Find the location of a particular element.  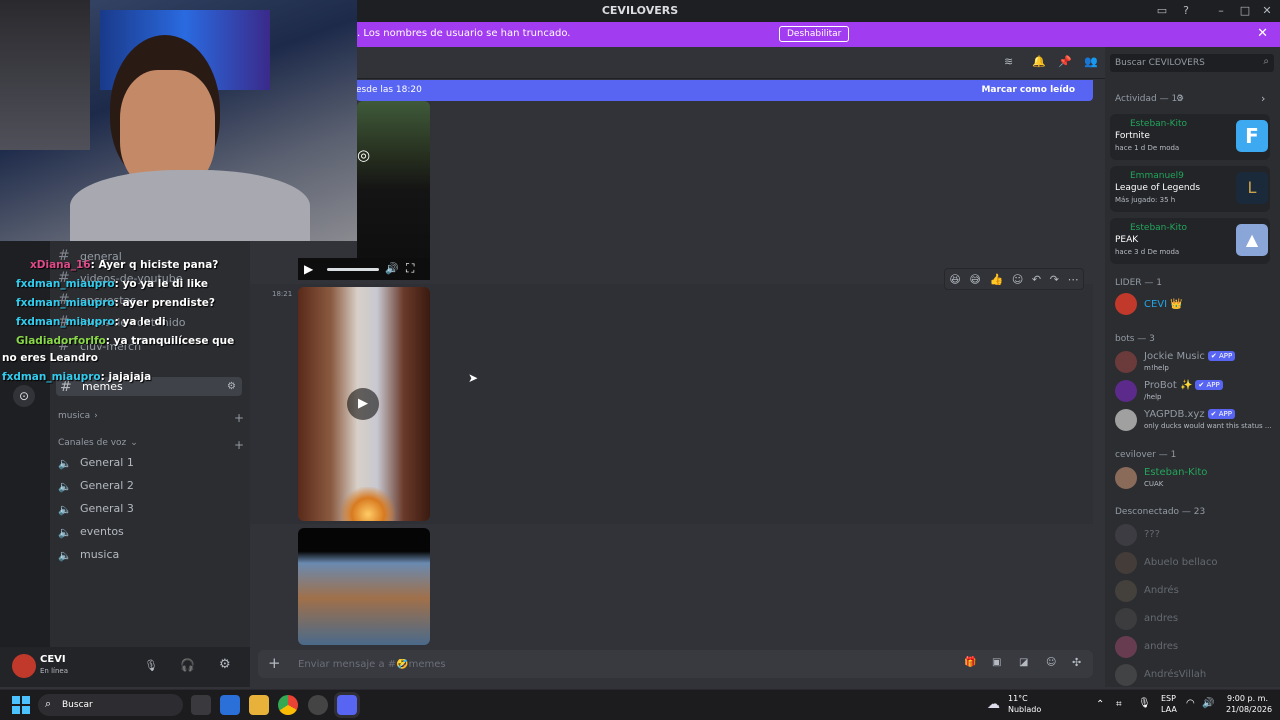

message-input is located at coordinates (598, 664).